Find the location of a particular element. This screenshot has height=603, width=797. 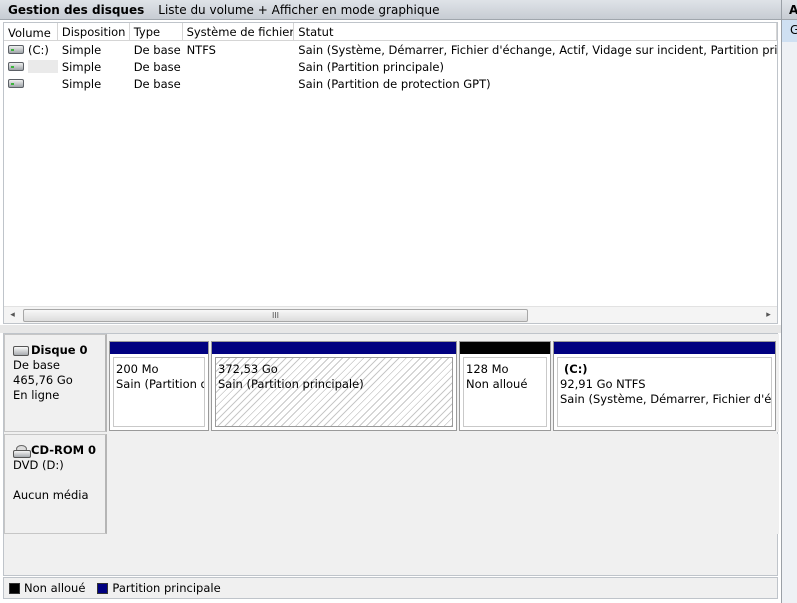

horizontal-scrollbar: ◂ III ▸ is located at coordinates (390, 314).